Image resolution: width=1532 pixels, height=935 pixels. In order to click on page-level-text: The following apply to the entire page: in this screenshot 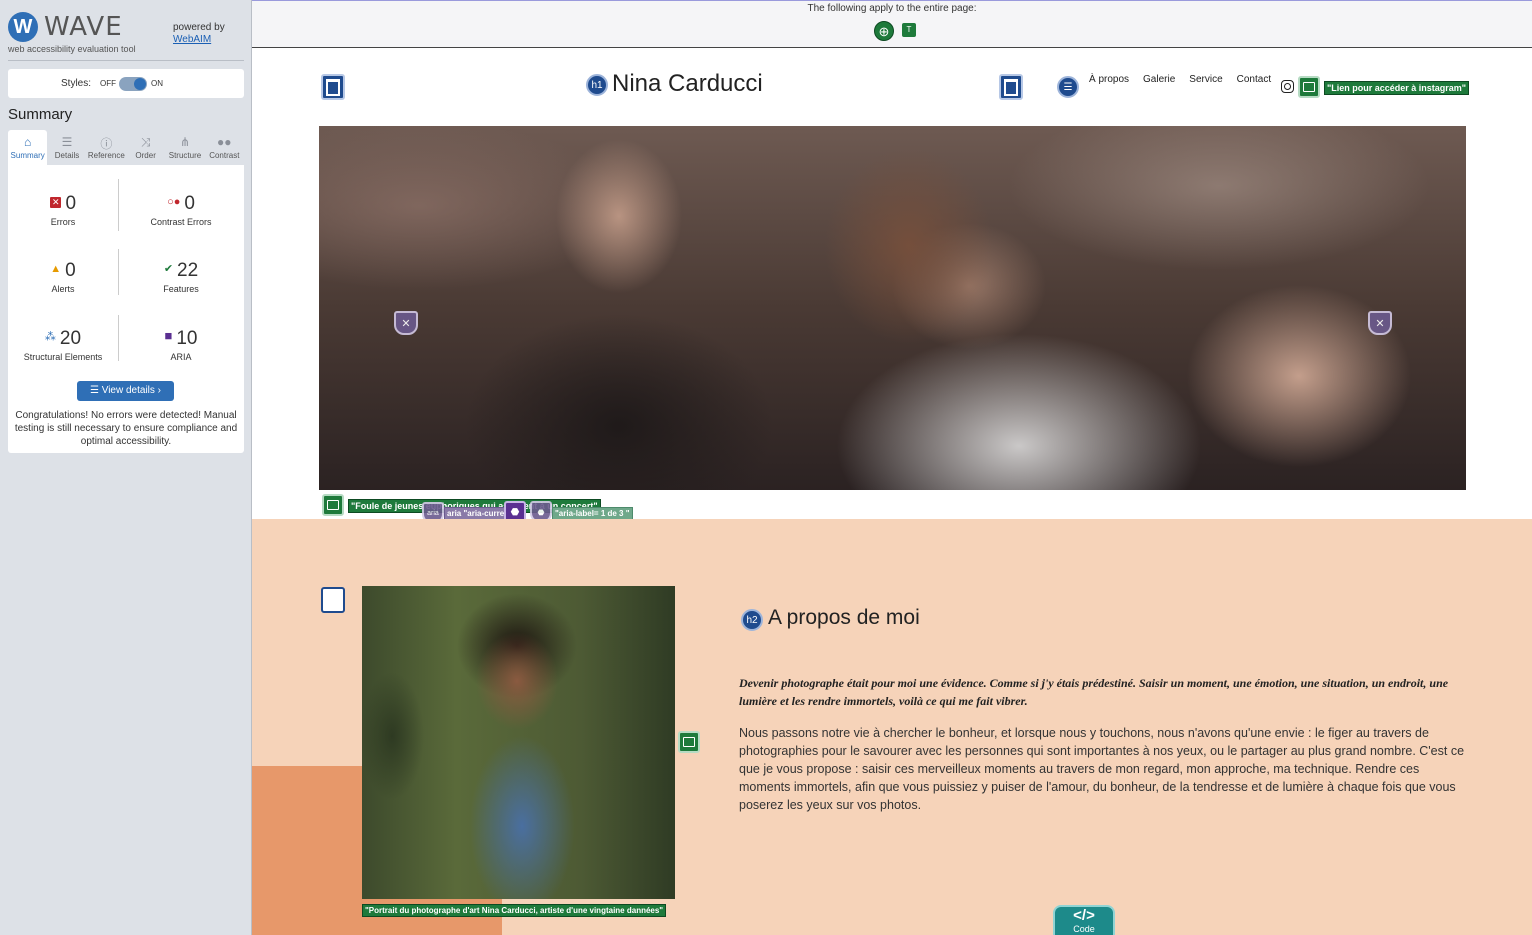, I will do `click(892, 8)`.